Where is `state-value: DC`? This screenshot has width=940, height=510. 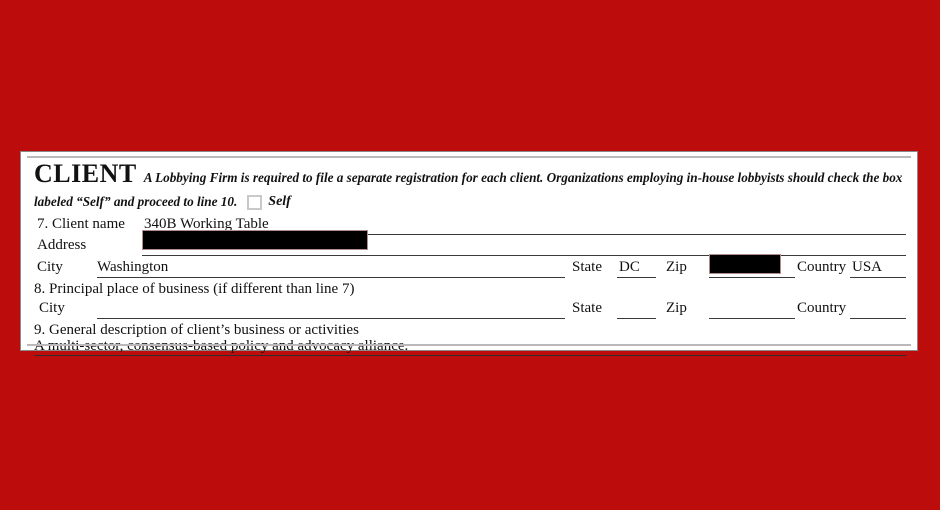
state-value: DC is located at coordinates (629, 267).